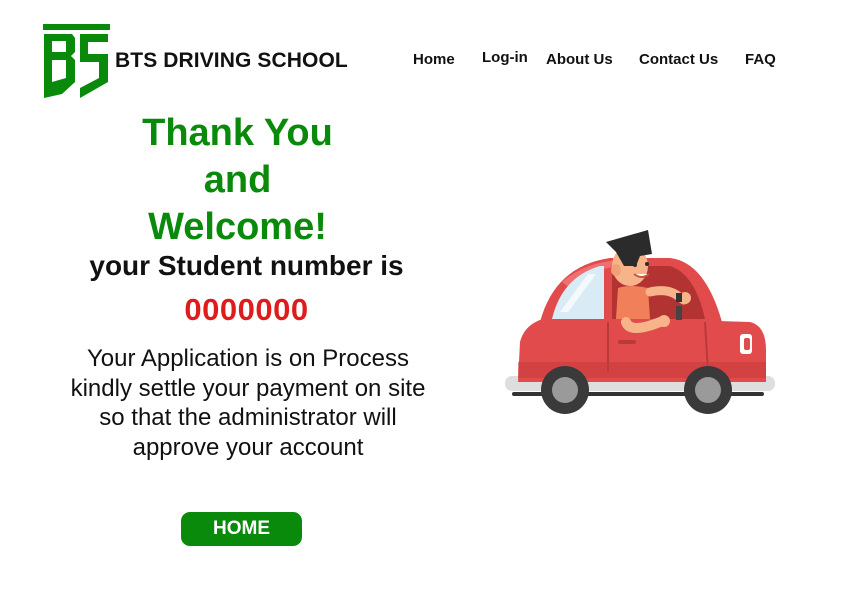 The image size is (855, 608). I want to click on nav-about-us: About Us, so click(579, 59).